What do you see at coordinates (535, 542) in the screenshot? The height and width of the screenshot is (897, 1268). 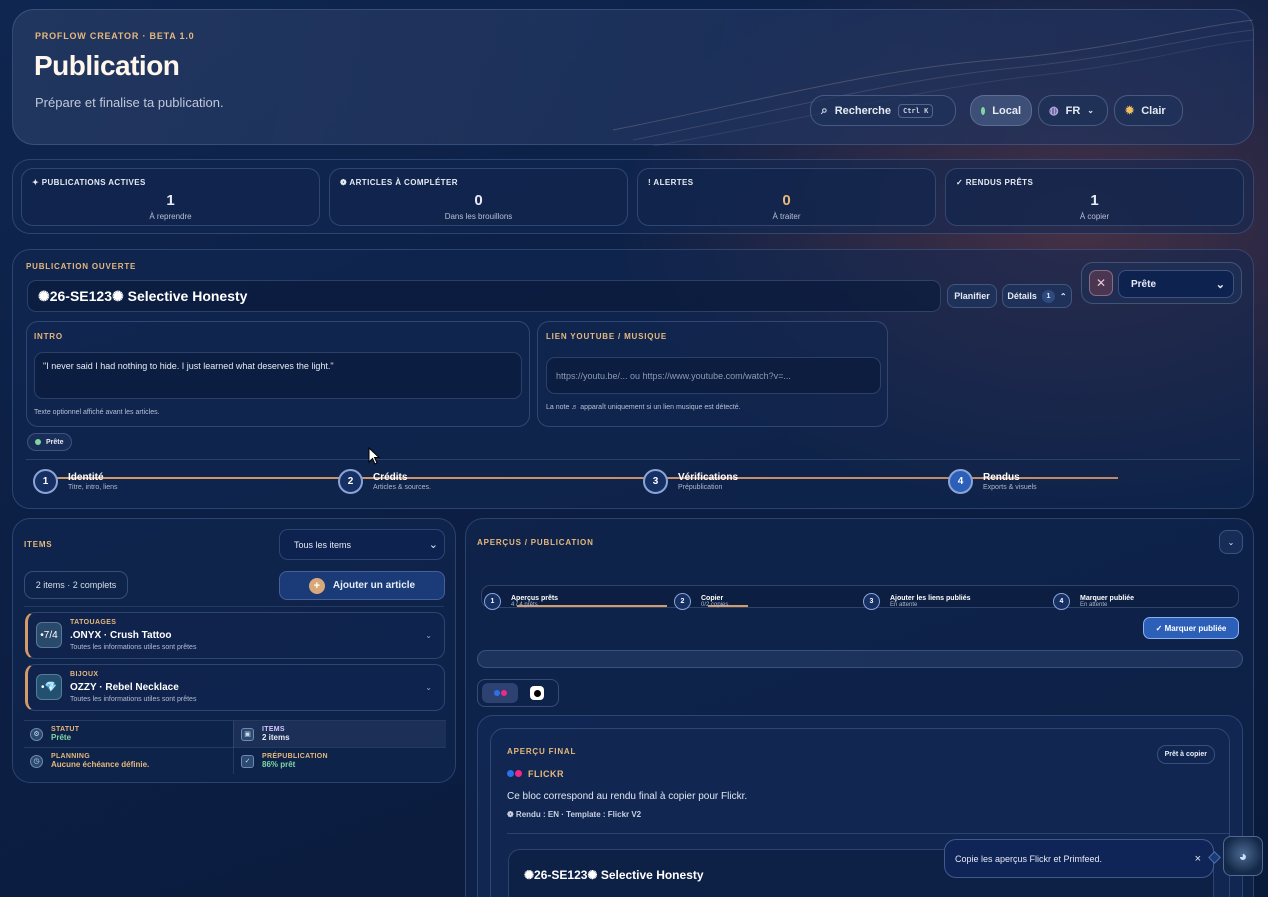 I see `preview-label: APERÇUS / PUBLICATION` at bounding box center [535, 542].